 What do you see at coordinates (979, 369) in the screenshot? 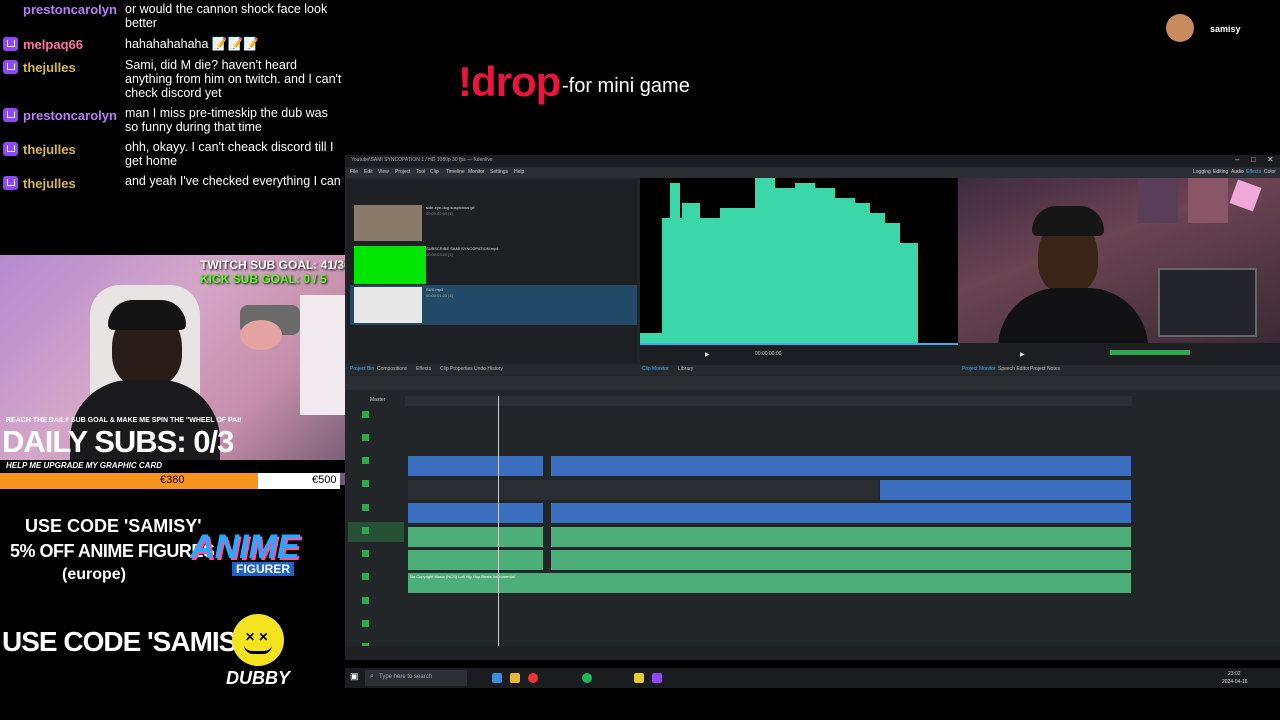
I see `tab-project-monitor: Project Monitor` at bounding box center [979, 369].